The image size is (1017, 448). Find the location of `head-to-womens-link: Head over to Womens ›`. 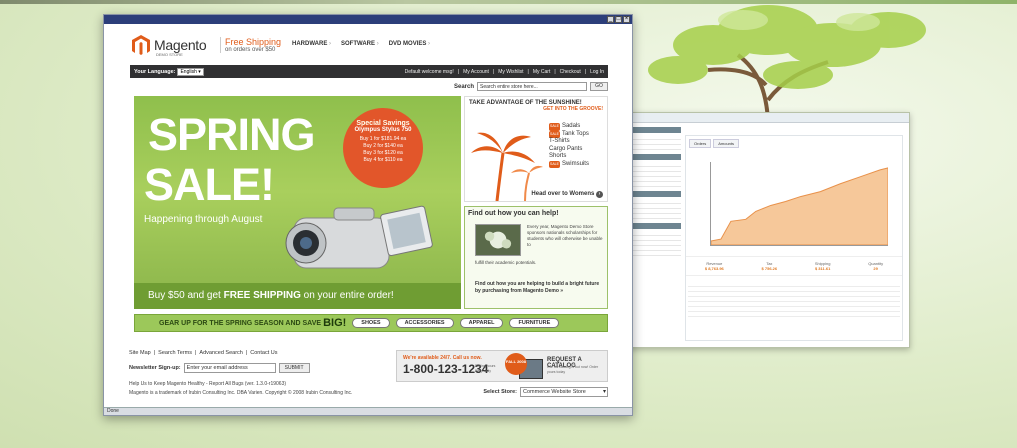

head-to-womens-link: Head over to Womens › is located at coordinates (567, 194).